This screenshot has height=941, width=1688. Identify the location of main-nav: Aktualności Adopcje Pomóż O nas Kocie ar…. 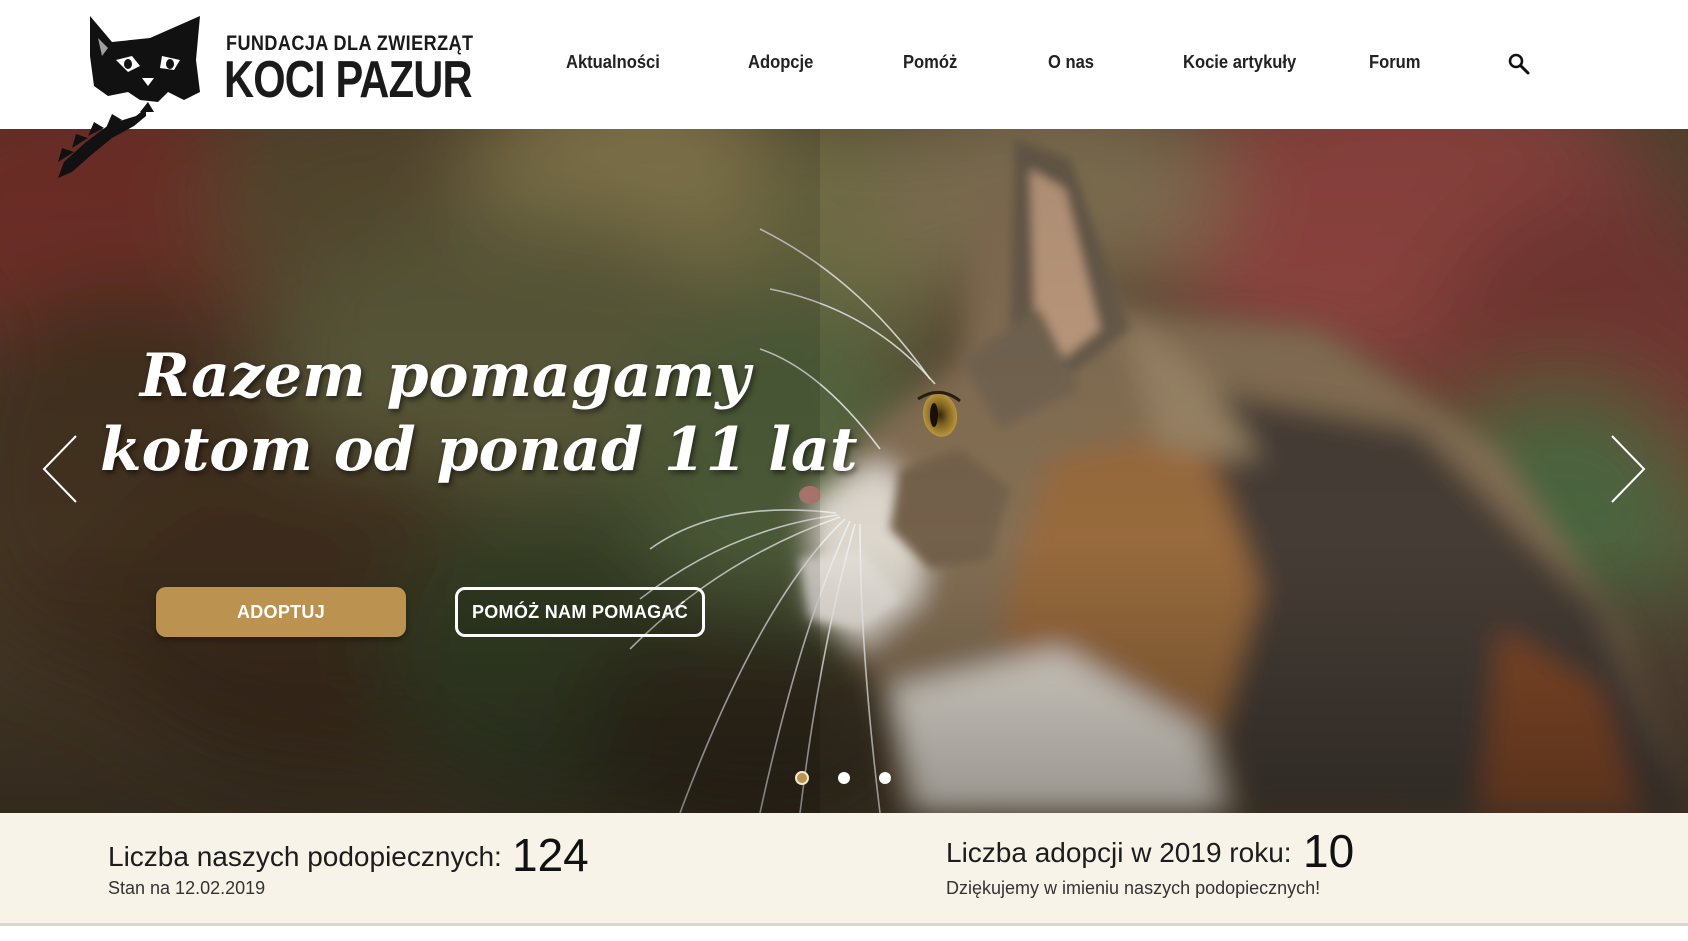
(844, 64).